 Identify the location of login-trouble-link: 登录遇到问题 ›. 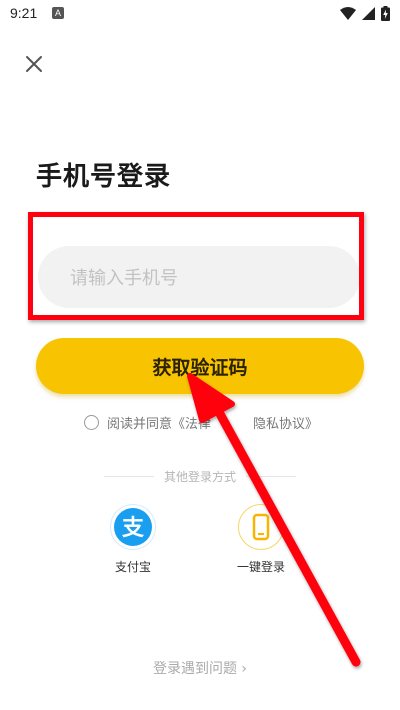
(200, 668).